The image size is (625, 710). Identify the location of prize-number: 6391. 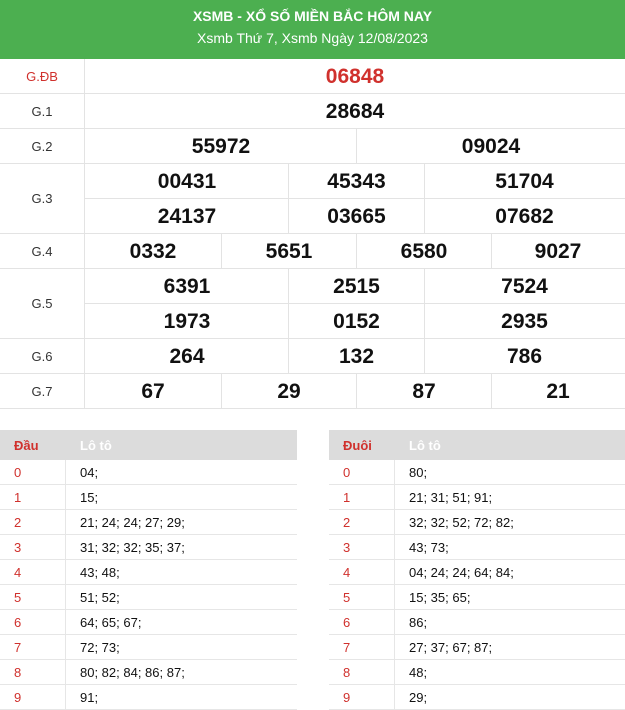
(187, 286).